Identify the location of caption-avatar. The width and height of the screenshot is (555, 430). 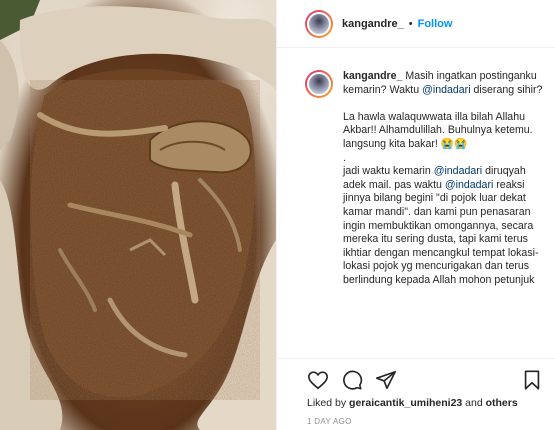
(319, 84).